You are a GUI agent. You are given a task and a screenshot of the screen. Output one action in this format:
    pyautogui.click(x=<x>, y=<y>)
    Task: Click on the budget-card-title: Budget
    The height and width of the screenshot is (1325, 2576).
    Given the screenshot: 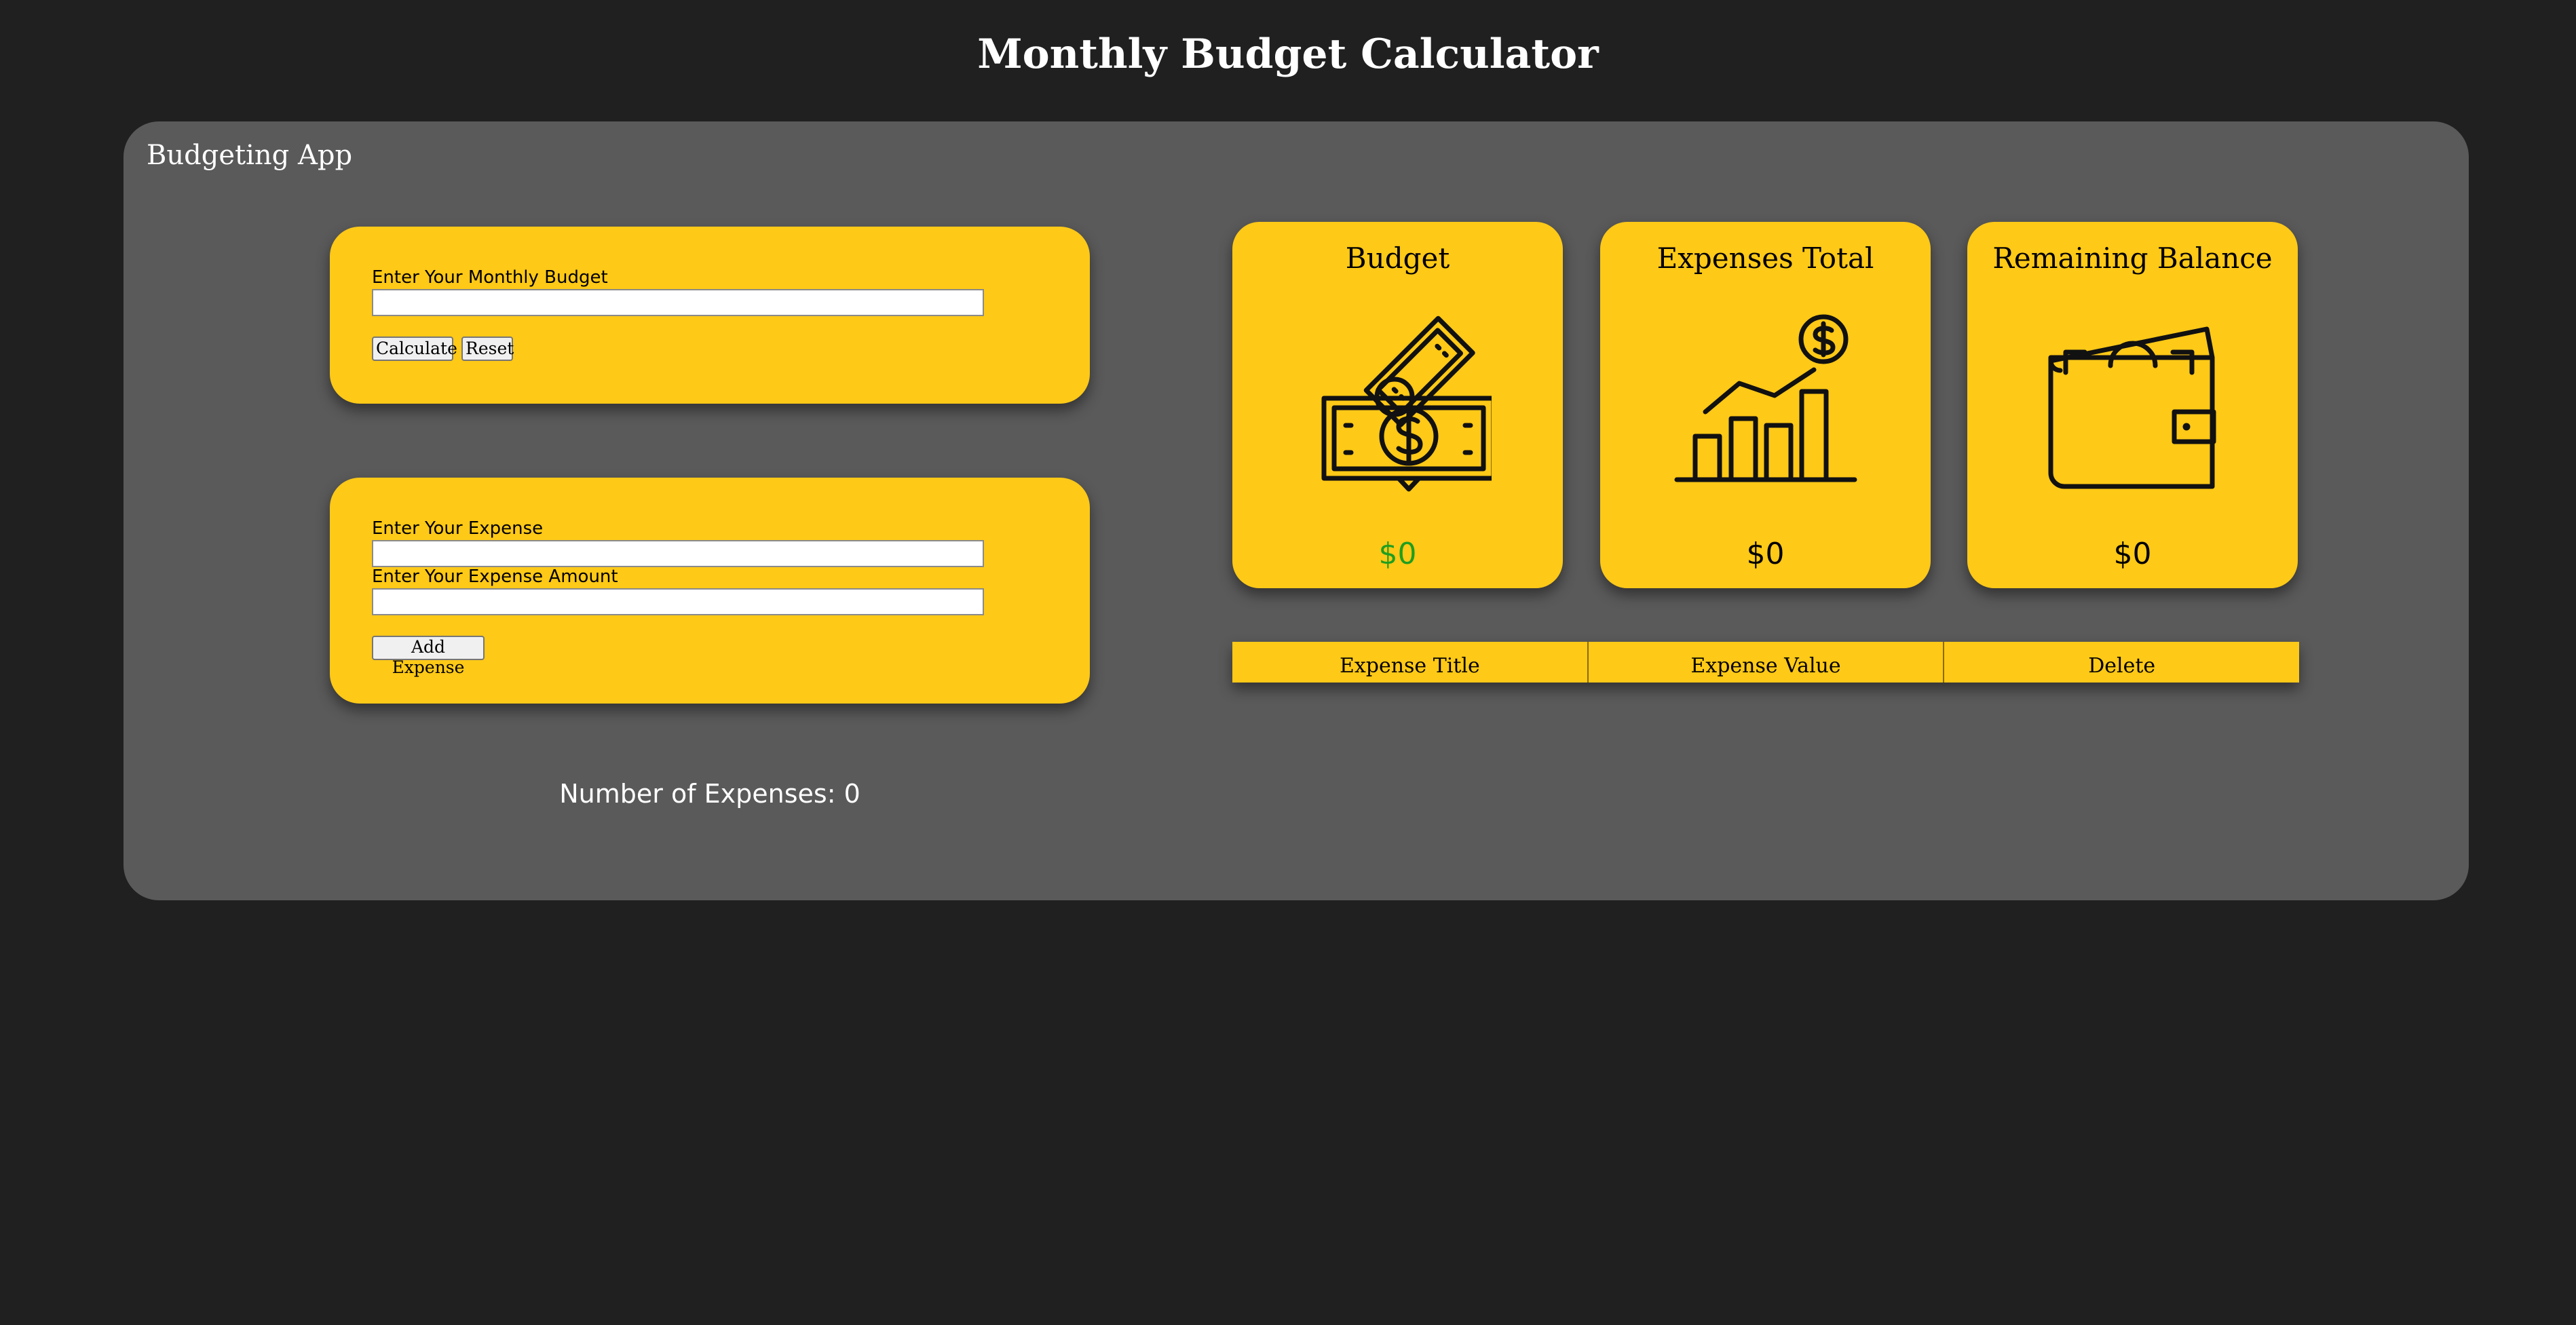 What is the action you would take?
    pyautogui.click(x=1397, y=258)
    